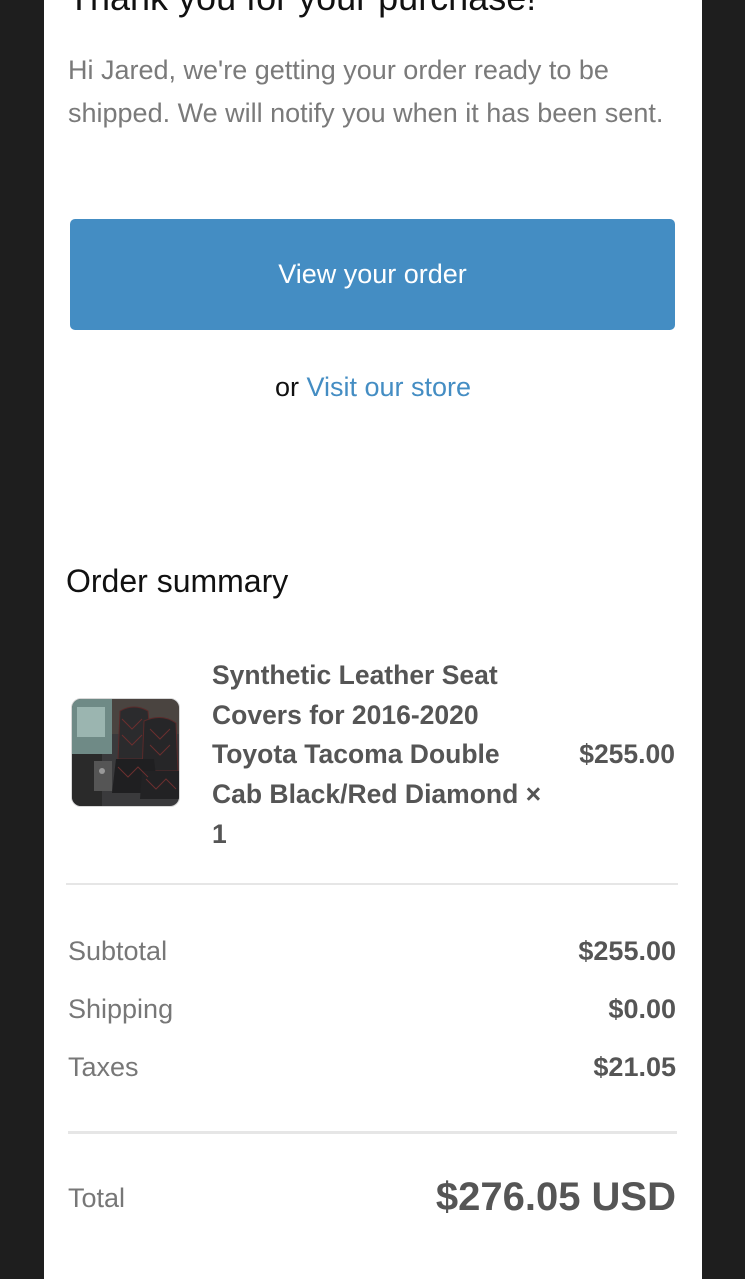  What do you see at coordinates (634, 1067) in the screenshot?
I see `taxes-value: $21.05` at bounding box center [634, 1067].